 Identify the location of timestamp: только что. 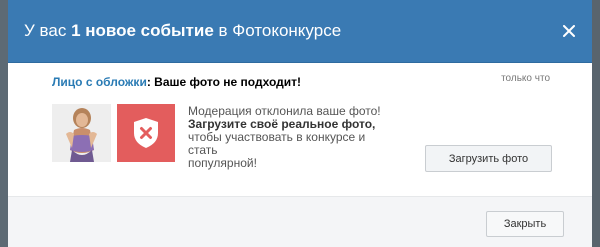
(525, 78).